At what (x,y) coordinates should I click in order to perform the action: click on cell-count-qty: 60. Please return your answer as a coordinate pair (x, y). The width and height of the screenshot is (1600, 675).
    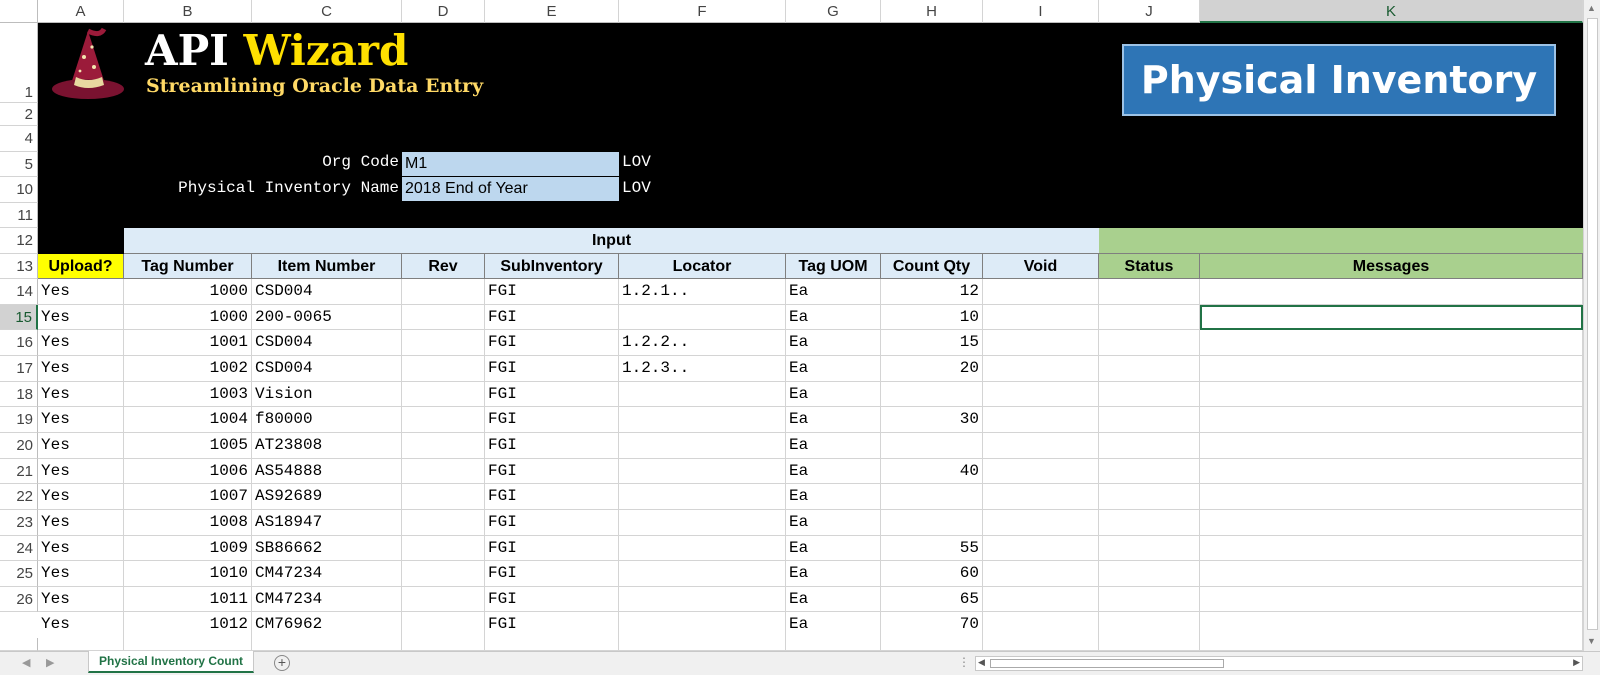
    Looking at the image, I should click on (932, 574).